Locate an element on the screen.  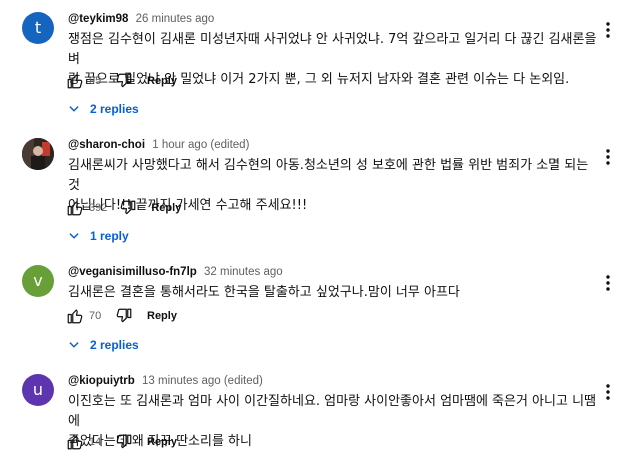
avatar: u is located at coordinates (38, 390).